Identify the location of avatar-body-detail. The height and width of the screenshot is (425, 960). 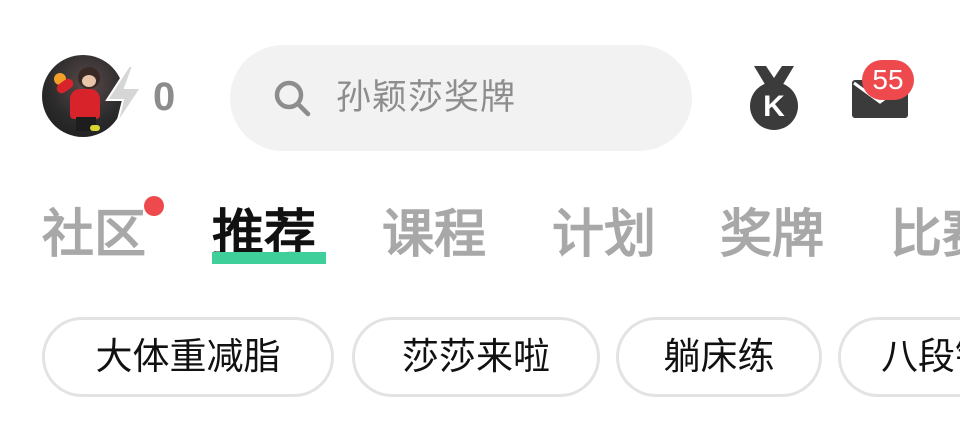
(85, 104).